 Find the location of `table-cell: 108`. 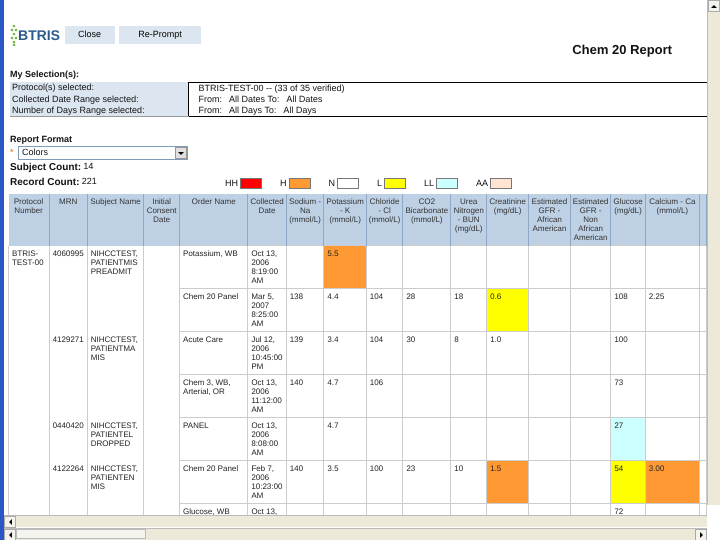

table-cell: 108 is located at coordinates (628, 310).